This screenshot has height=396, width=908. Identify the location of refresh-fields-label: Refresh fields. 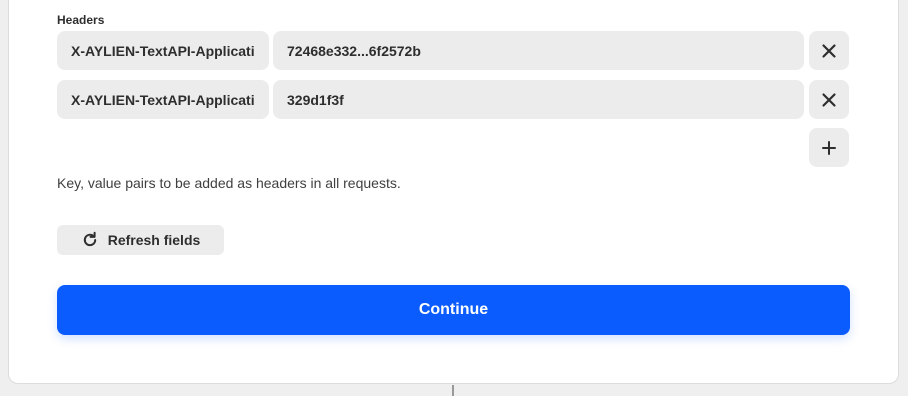
(154, 240).